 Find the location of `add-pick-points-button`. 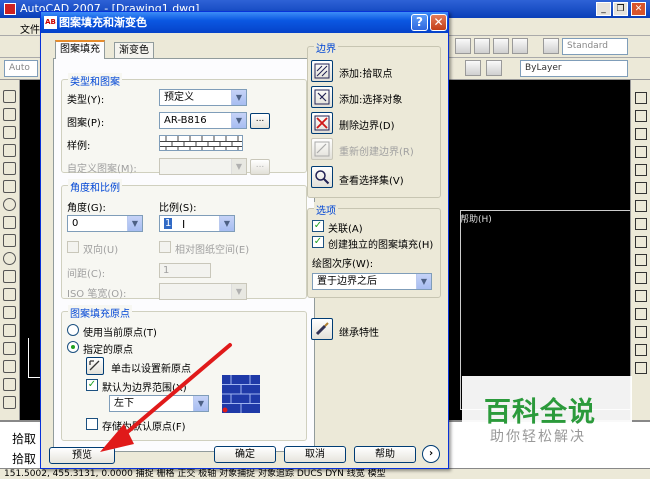

add-pick-points-button is located at coordinates (322, 71).